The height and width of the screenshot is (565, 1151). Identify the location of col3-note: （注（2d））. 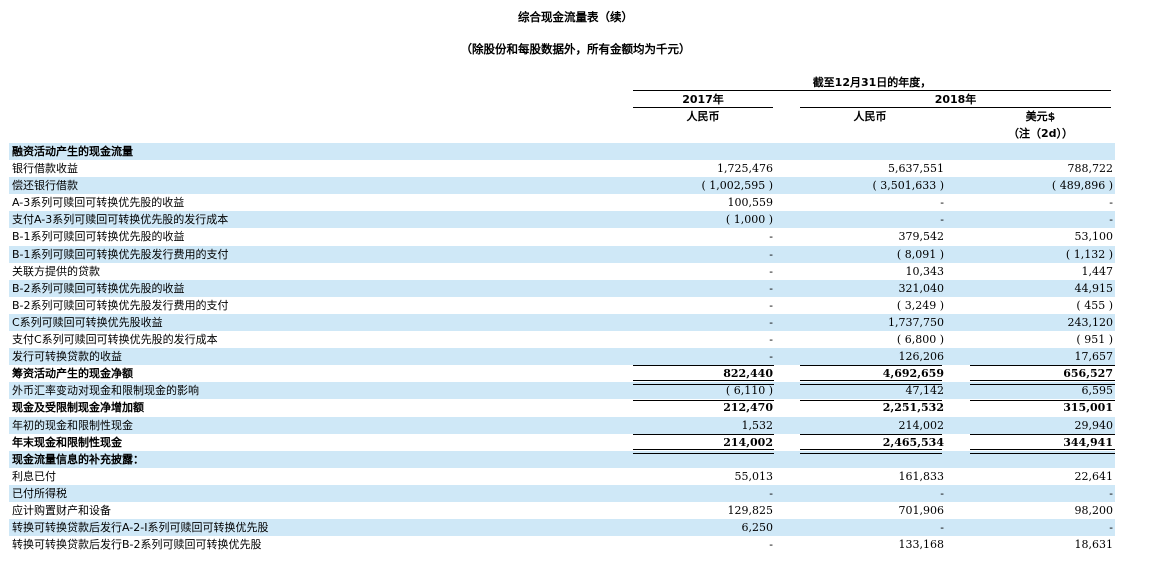
(1040, 133).